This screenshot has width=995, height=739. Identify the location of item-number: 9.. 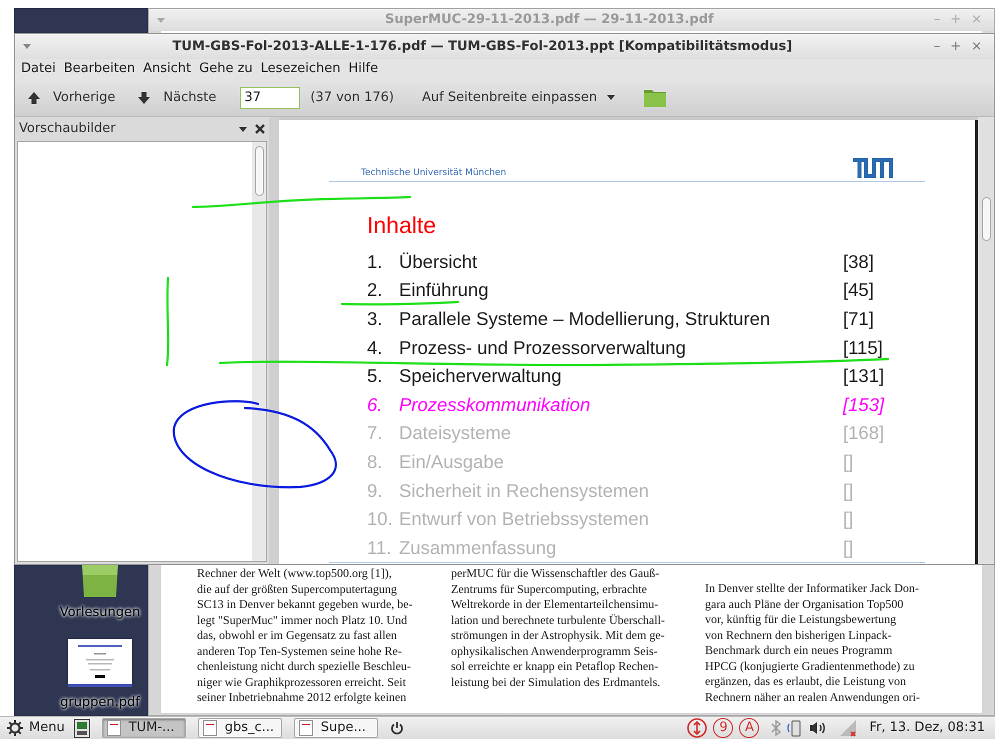
(375, 490).